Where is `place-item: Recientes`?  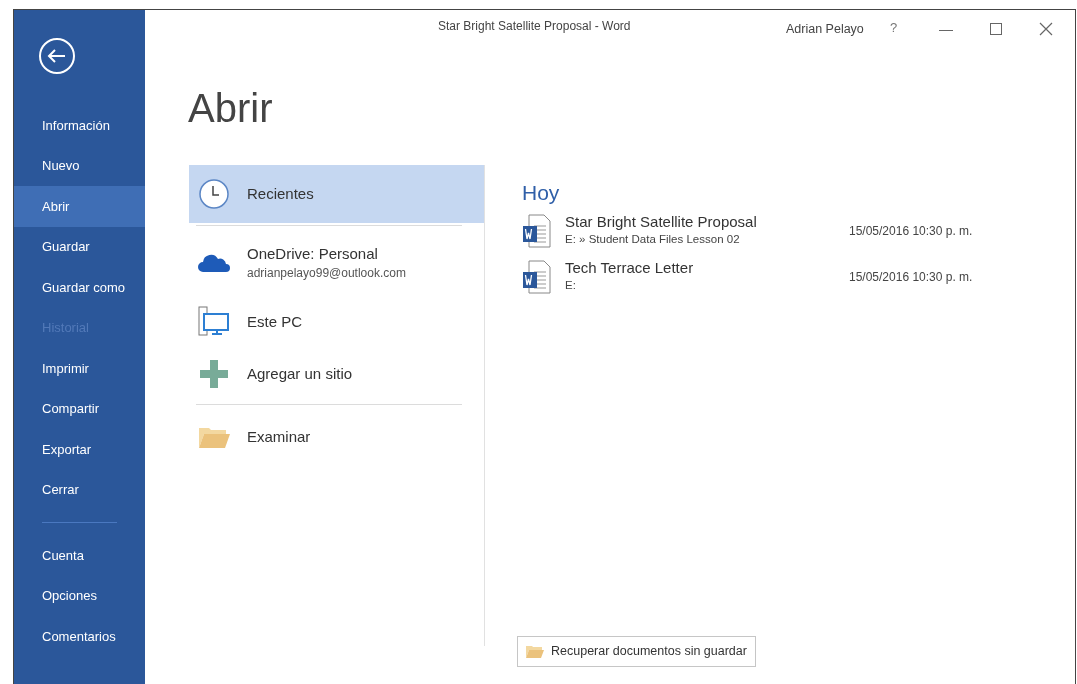
place-item: Recientes is located at coordinates (336, 194).